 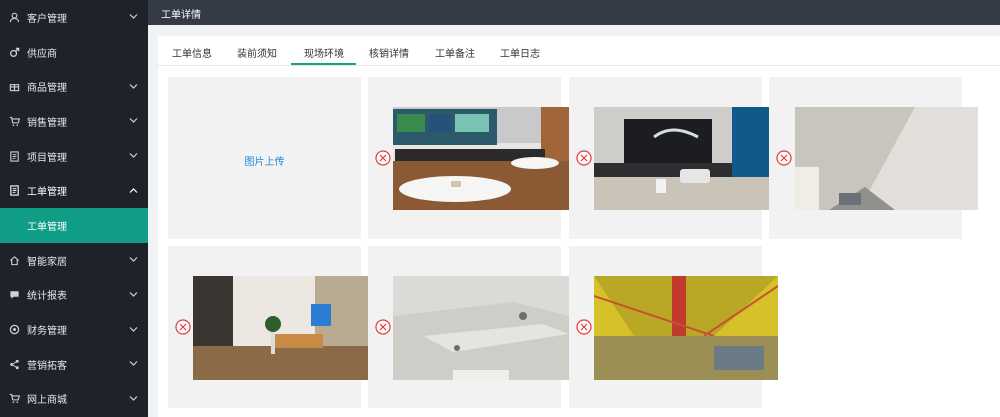 I want to click on sidebar-item-finance: 财务管理, so click(x=74, y=329).